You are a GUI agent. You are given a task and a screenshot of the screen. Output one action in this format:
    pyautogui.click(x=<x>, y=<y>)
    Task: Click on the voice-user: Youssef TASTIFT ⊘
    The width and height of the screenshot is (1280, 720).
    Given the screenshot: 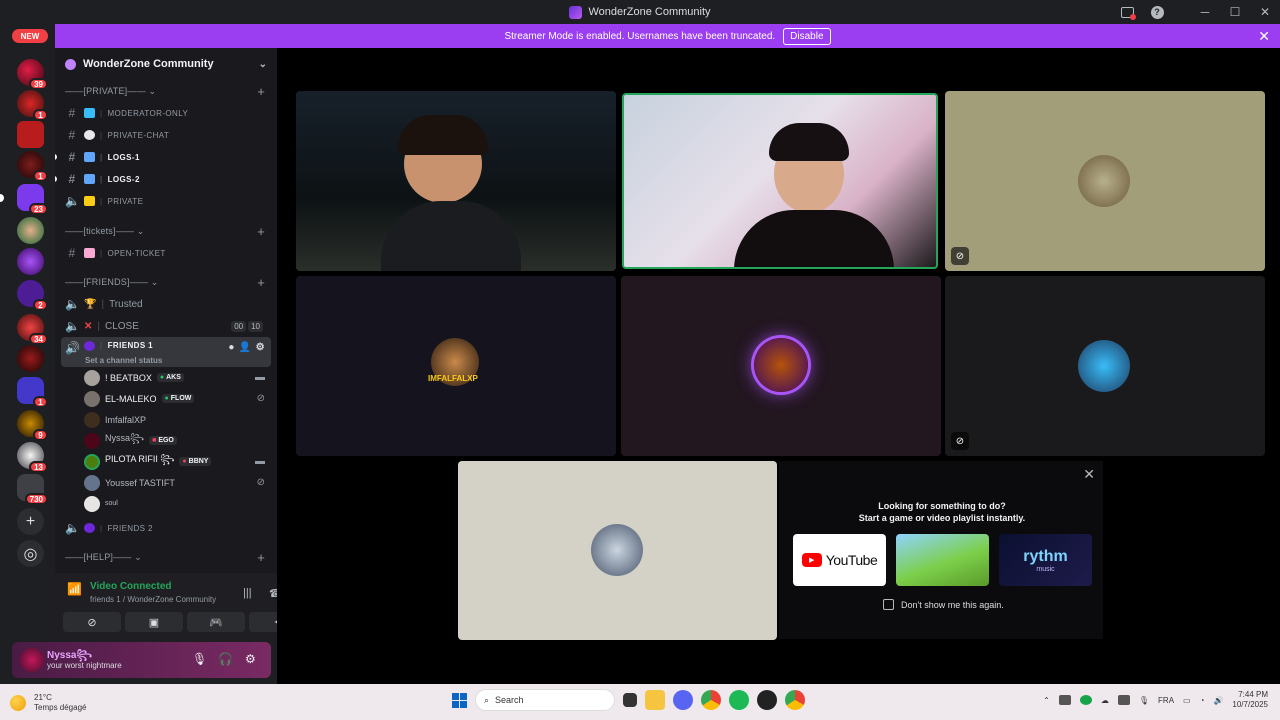 What is the action you would take?
    pyautogui.click(x=166, y=482)
    